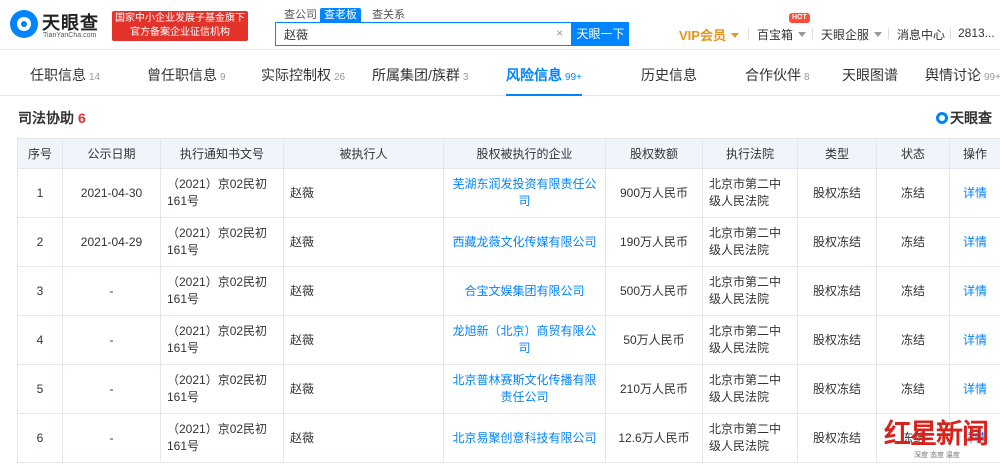  What do you see at coordinates (837, 153) in the screenshot?
I see `column-header: 类型` at bounding box center [837, 153].